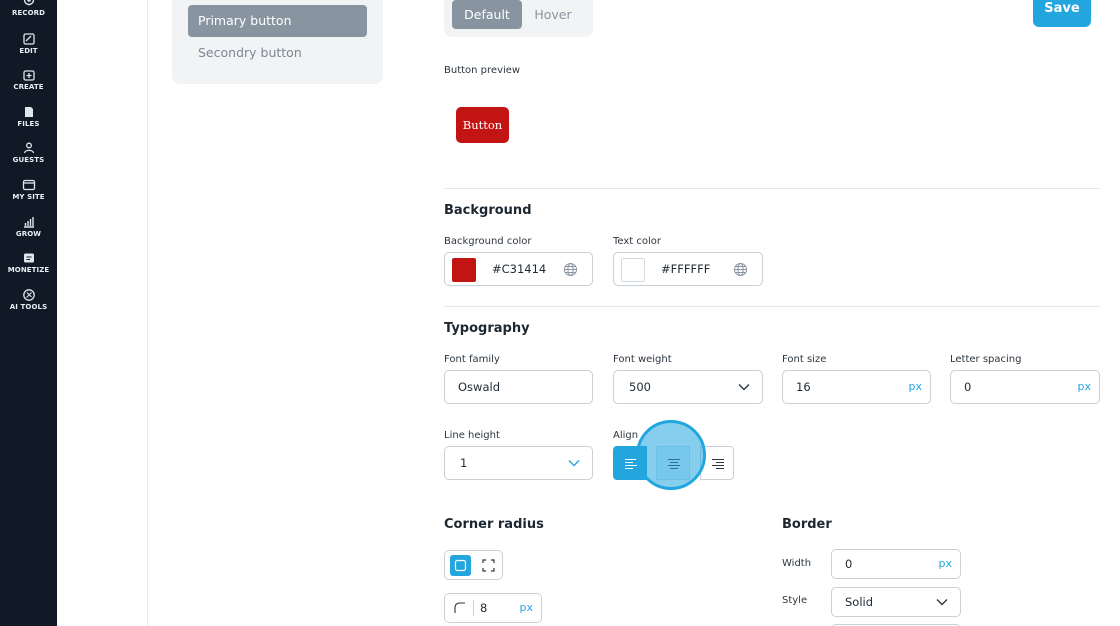  Describe the element at coordinates (896, 602) in the screenshot. I see `border-style-select: Solid` at that location.